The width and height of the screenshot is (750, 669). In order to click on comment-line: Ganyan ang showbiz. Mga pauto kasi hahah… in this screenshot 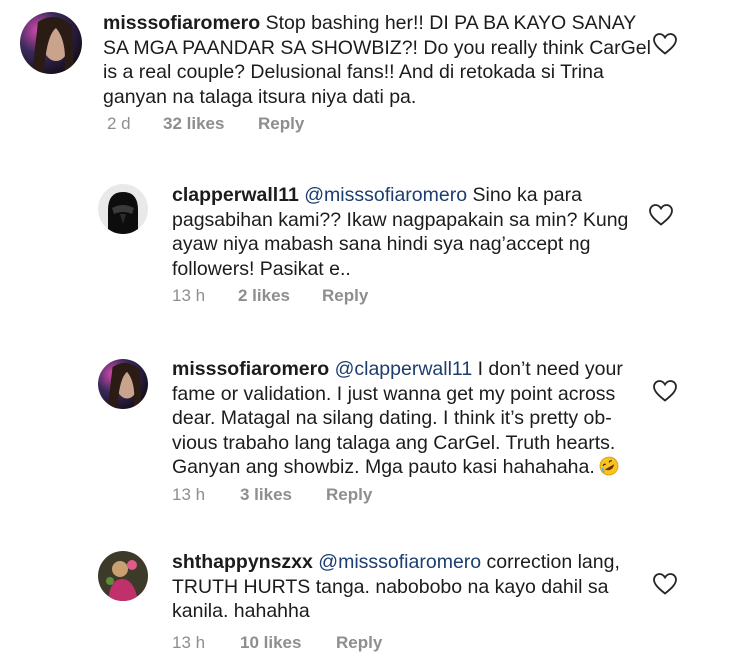, I will do `click(383, 467)`.